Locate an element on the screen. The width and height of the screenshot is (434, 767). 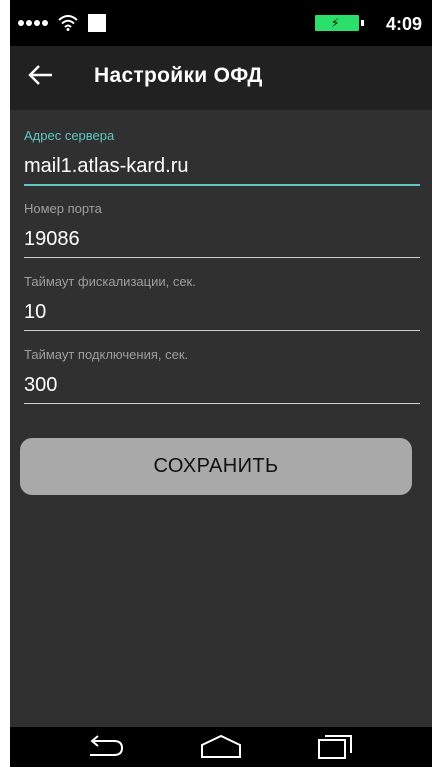
server-address-field: Адрес сервера is located at coordinates (222, 157).